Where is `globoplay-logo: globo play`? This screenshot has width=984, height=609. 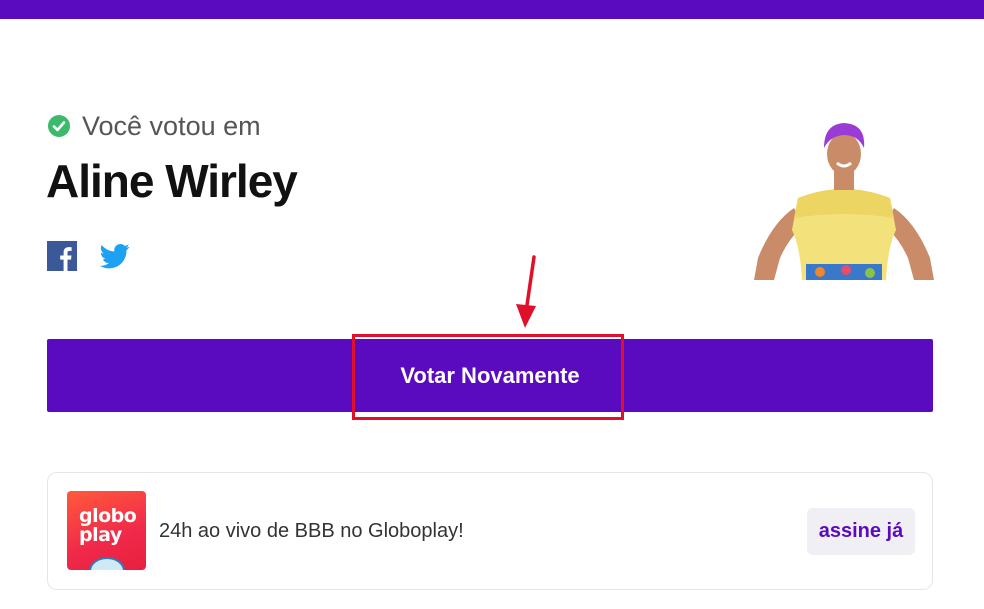 globoplay-logo: globo play is located at coordinates (106, 530).